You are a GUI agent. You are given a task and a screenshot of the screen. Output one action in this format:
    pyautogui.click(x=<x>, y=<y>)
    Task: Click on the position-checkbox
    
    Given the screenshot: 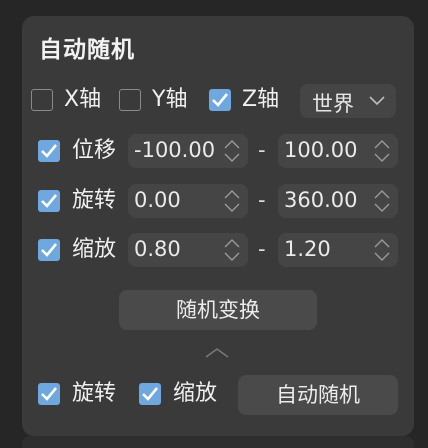 What is the action you would take?
    pyautogui.click(x=49, y=151)
    